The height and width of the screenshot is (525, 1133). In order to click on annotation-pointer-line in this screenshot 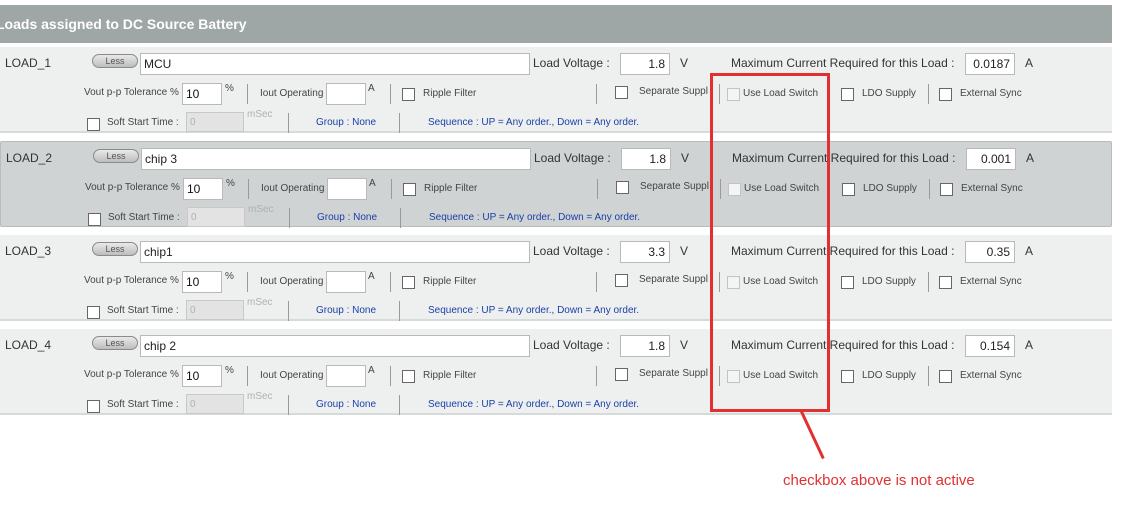, I will do `click(812, 435)`.